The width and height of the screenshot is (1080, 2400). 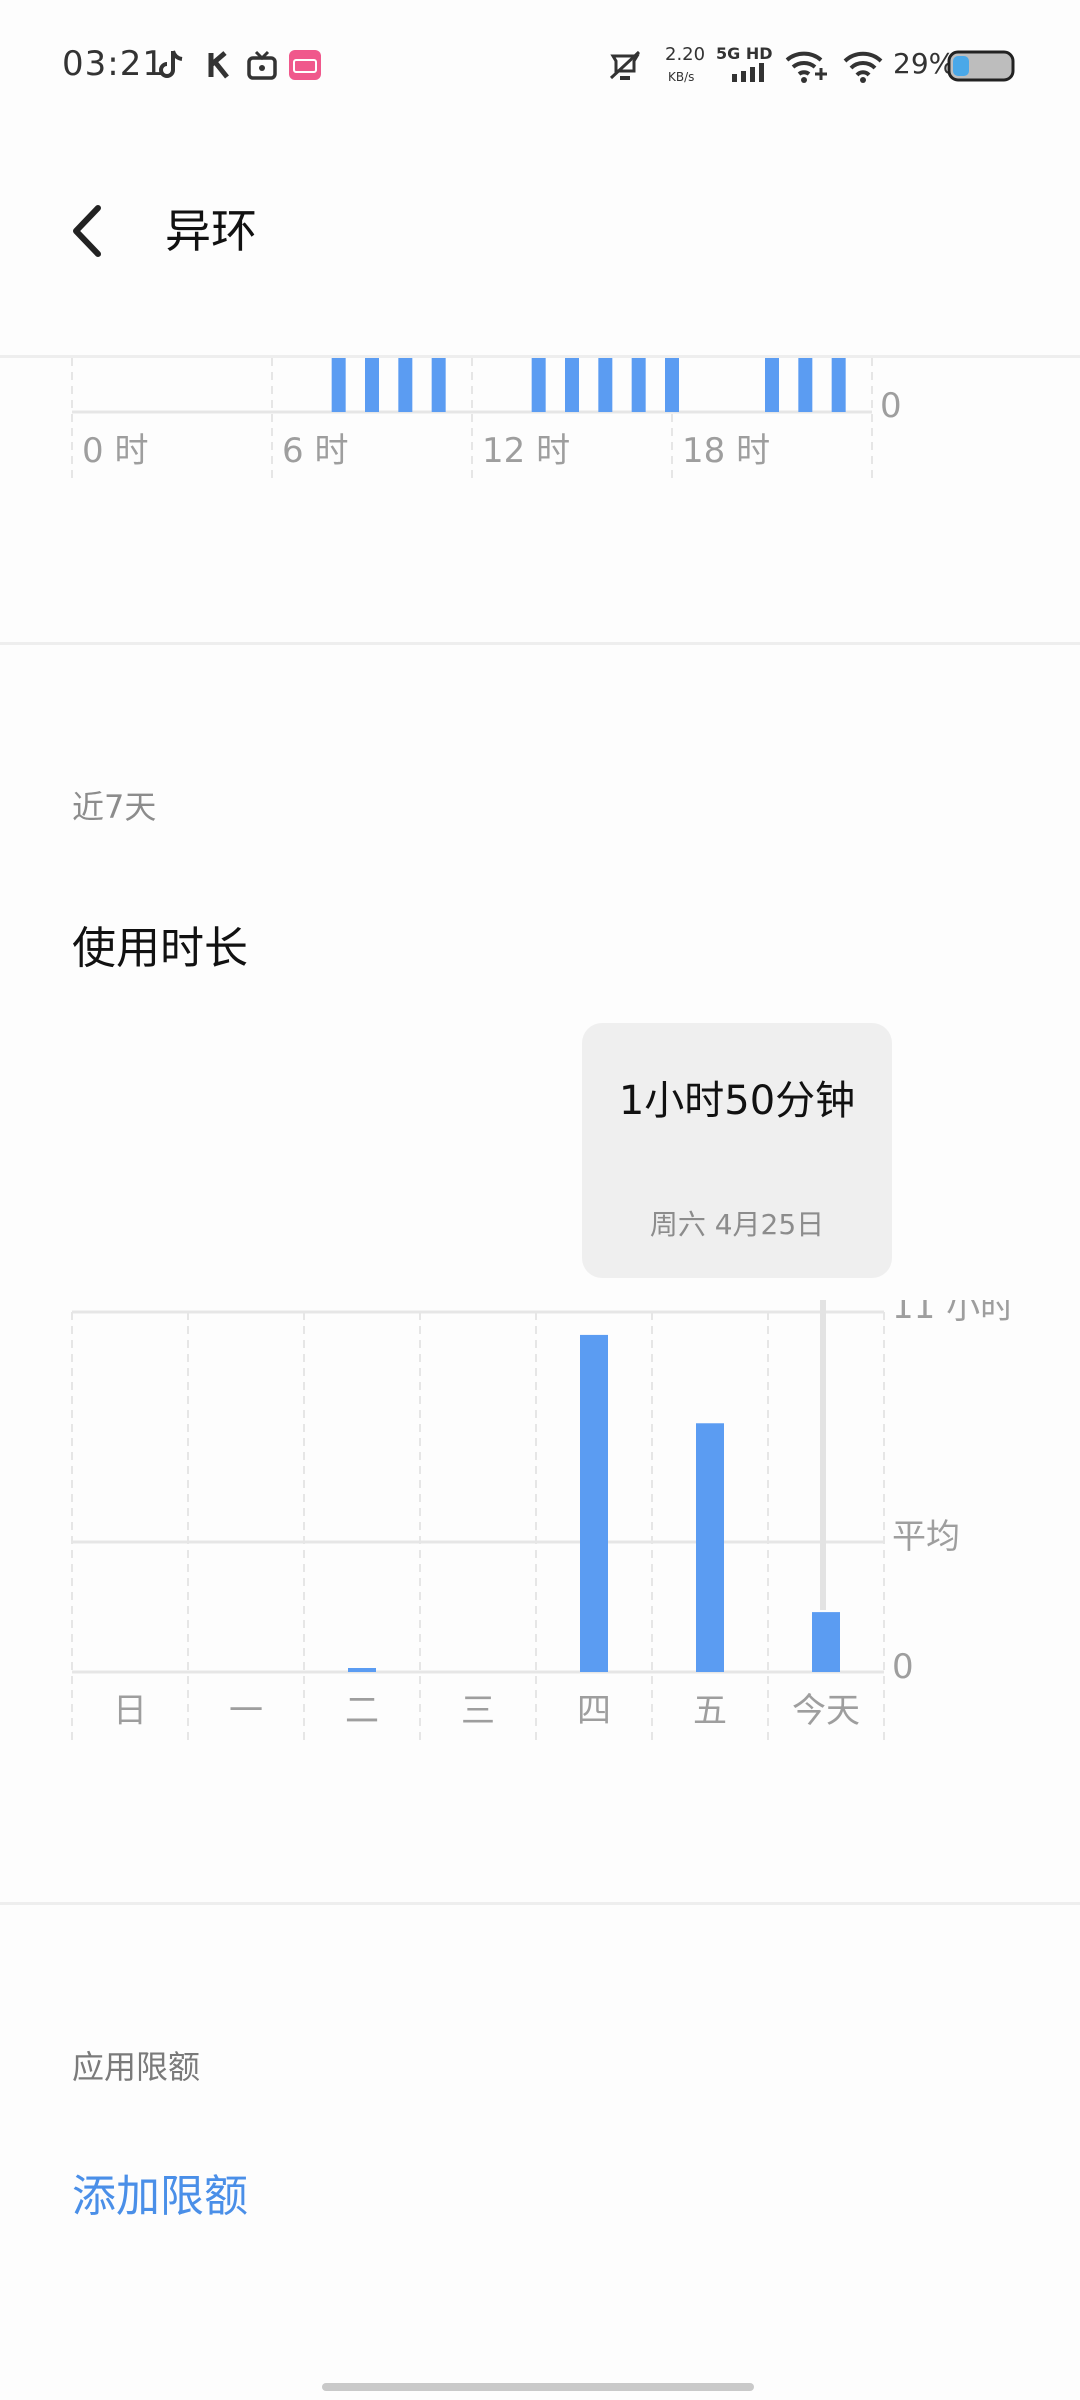 What do you see at coordinates (115, 451) in the screenshot?
I see `hourly-x-label: 0 时` at bounding box center [115, 451].